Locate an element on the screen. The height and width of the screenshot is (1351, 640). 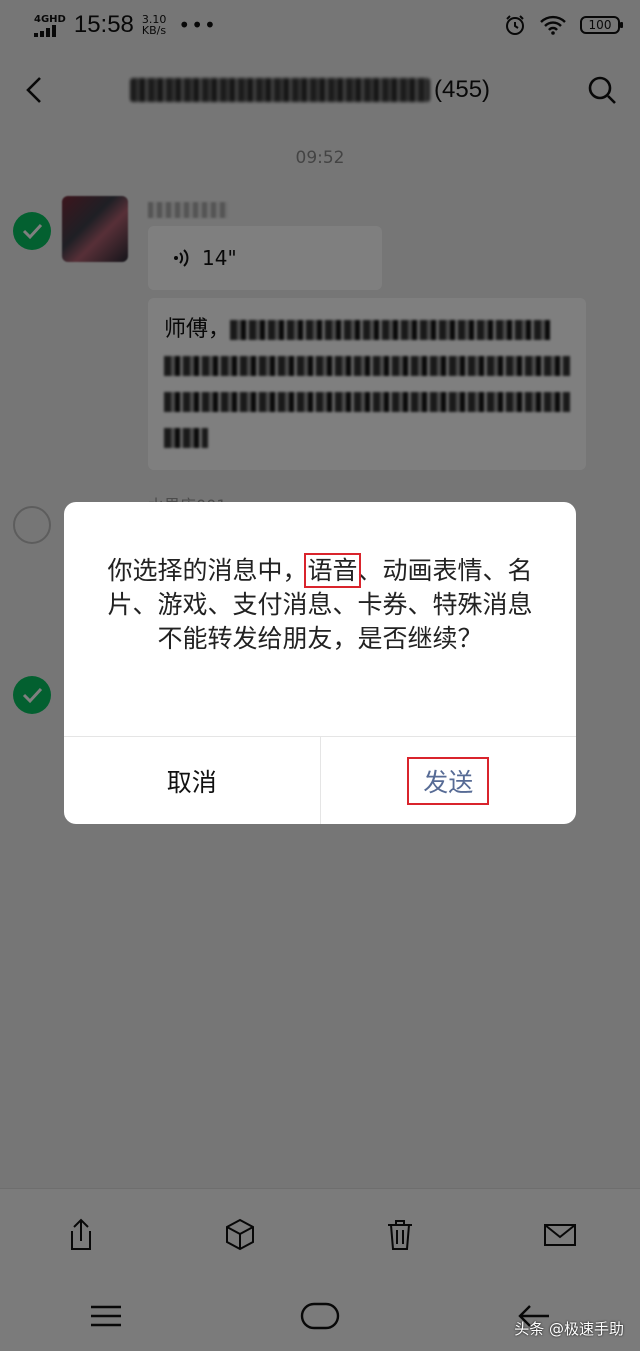
cancel-button: 取消 is located at coordinates (192, 780).